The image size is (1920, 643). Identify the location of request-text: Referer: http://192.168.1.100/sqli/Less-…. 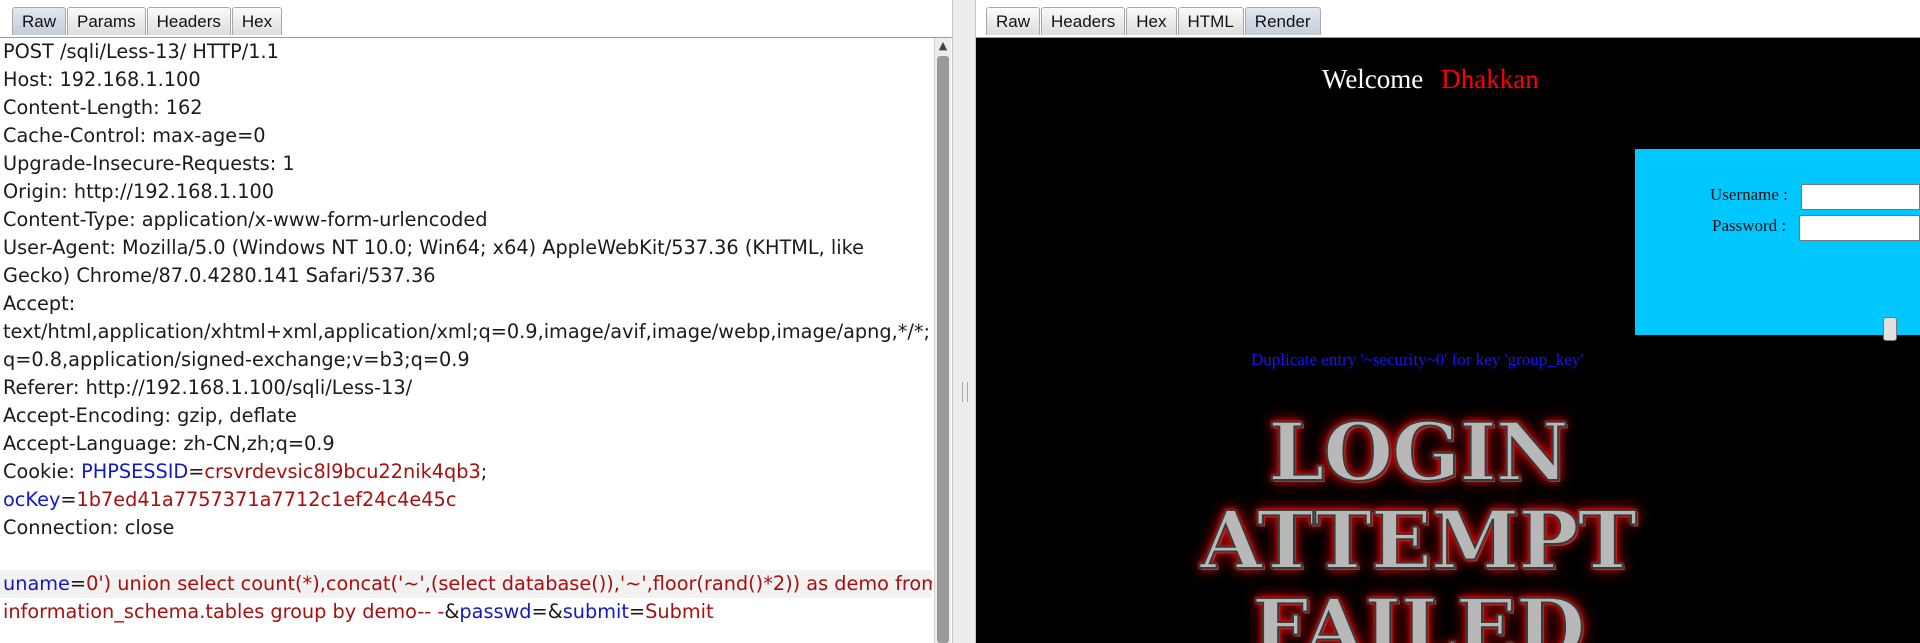
(208, 387).